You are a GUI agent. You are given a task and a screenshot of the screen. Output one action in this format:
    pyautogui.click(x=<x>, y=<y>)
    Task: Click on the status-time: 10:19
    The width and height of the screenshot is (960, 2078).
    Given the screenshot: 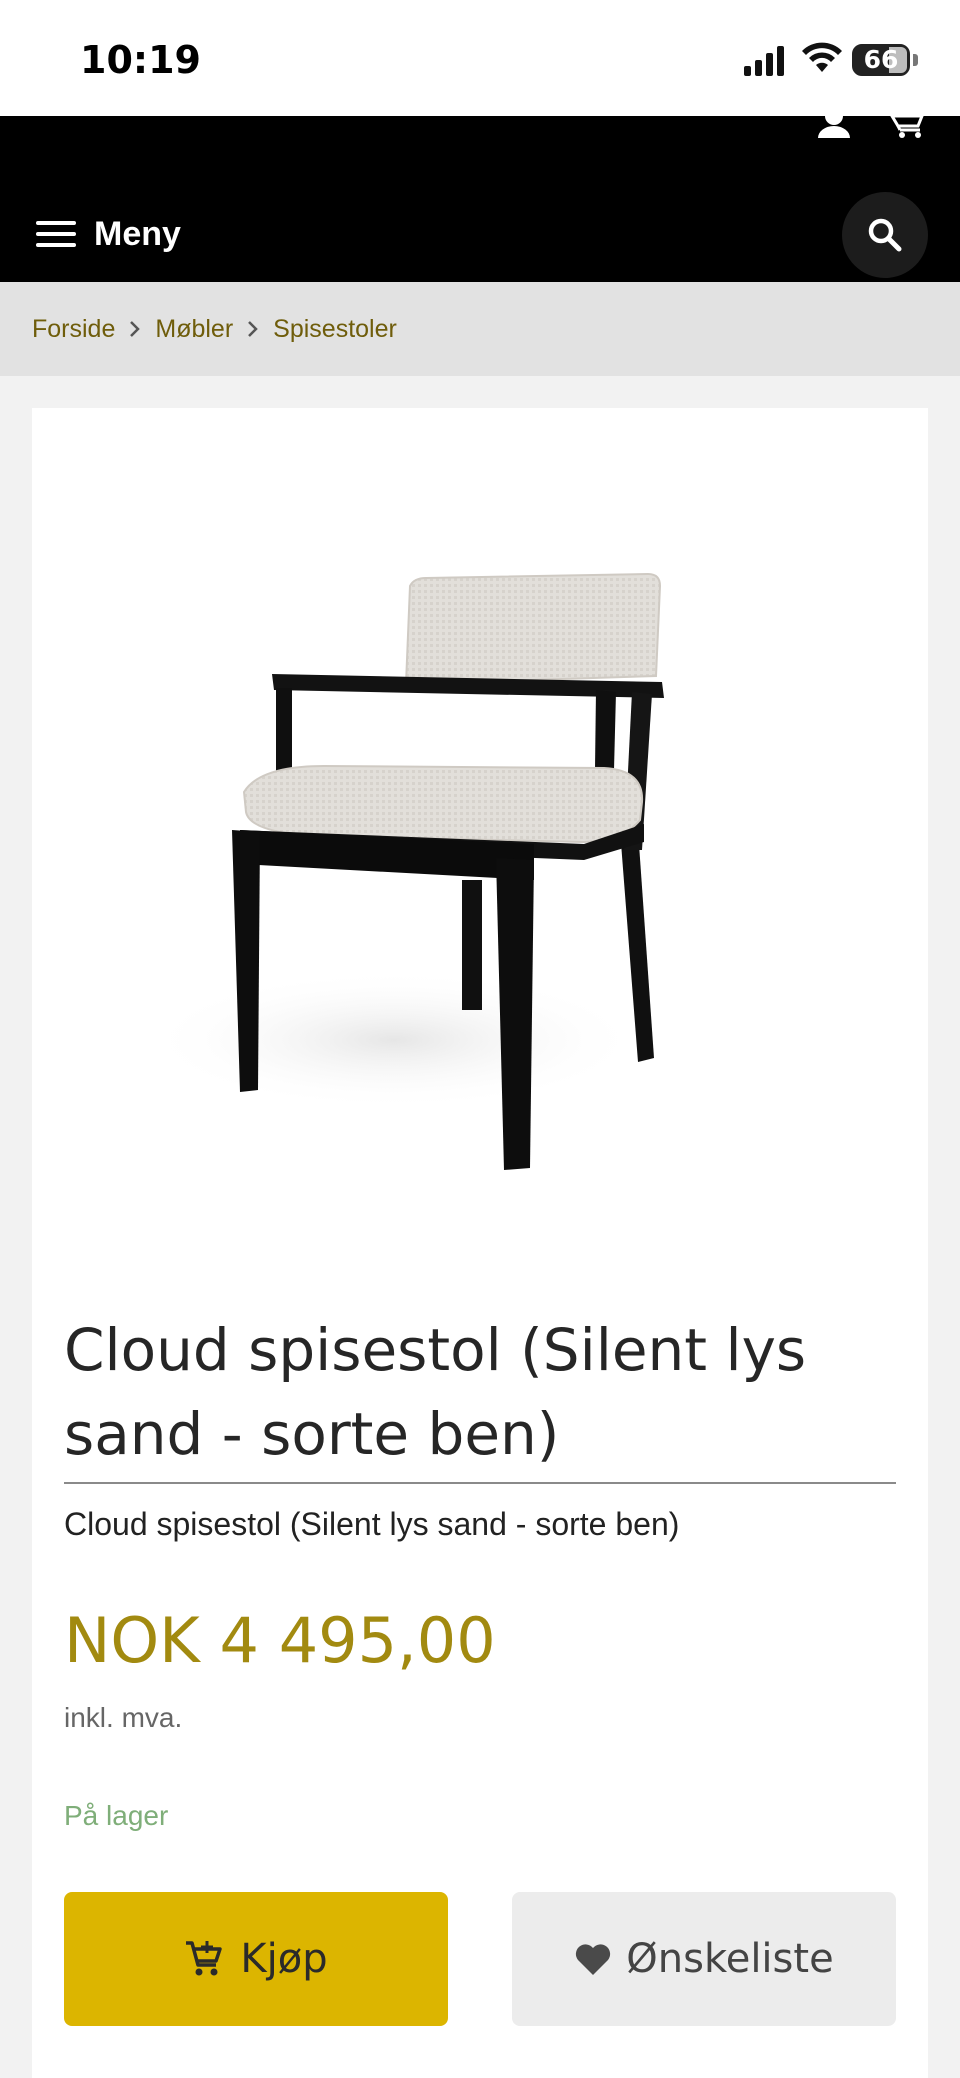 What is the action you would take?
    pyautogui.click(x=140, y=60)
    